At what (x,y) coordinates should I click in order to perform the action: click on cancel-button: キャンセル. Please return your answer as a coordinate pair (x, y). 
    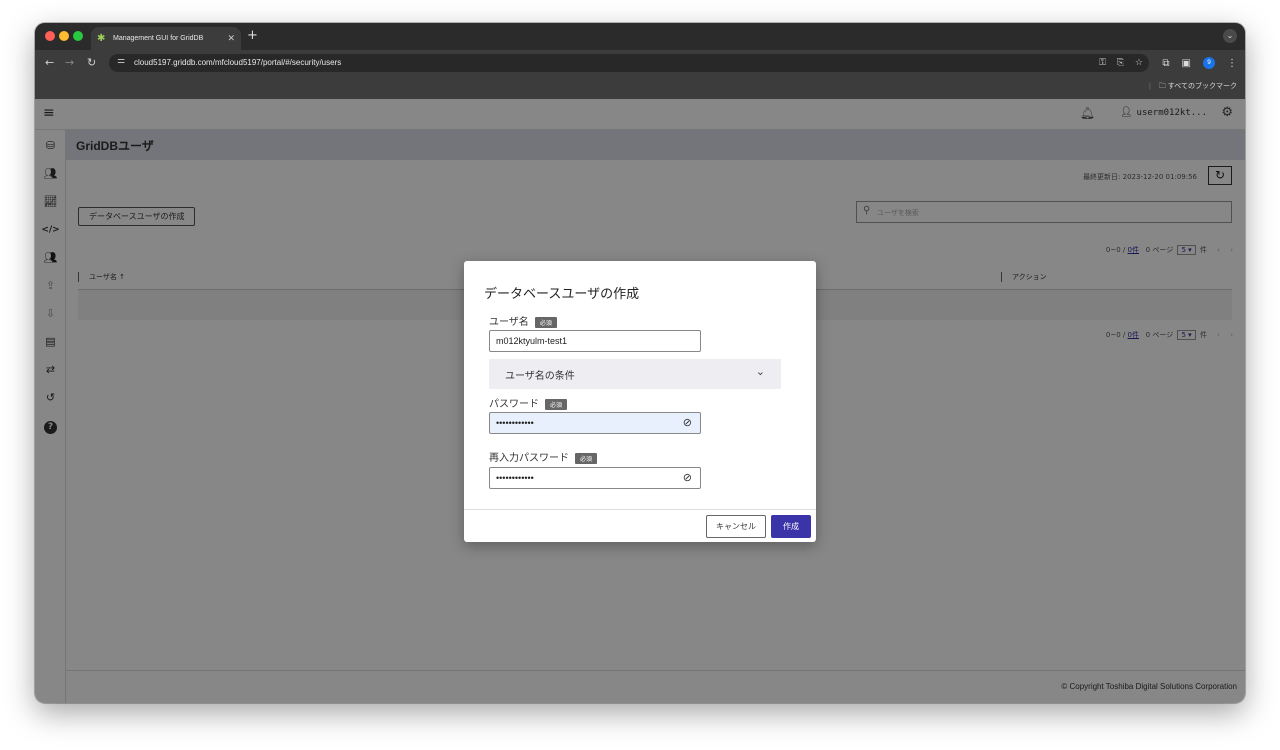
    Looking at the image, I should click on (736, 526).